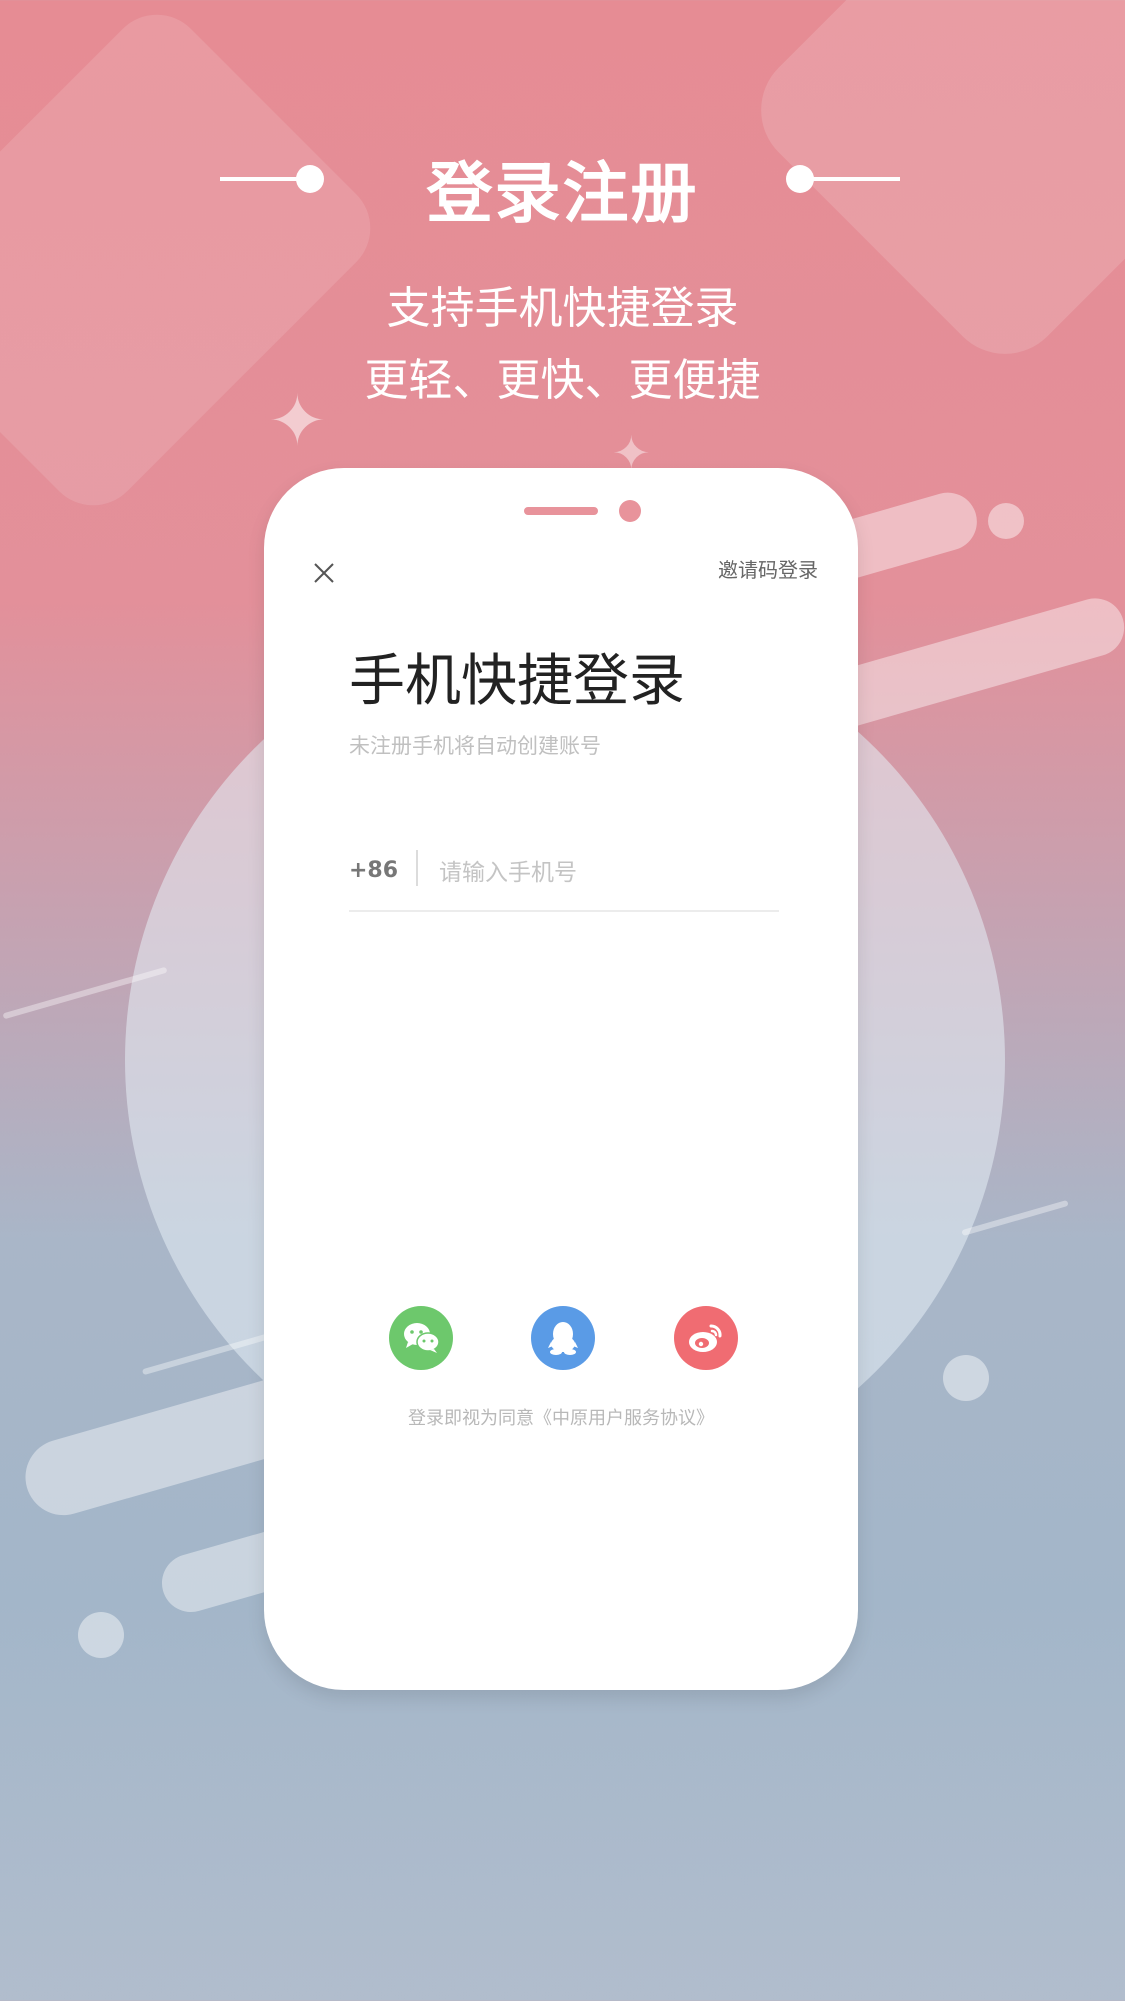  I want to click on close-button, so click(324, 573).